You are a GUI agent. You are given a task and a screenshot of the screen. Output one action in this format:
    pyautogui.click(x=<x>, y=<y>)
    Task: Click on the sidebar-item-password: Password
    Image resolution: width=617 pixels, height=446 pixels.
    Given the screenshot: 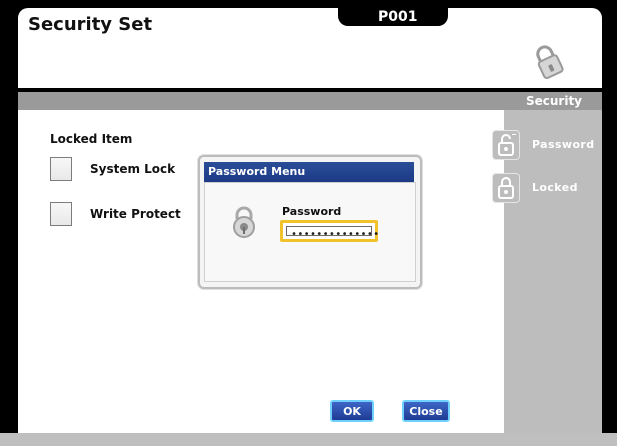 What is the action you would take?
    pyautogui.click(x=547, y=145)
    